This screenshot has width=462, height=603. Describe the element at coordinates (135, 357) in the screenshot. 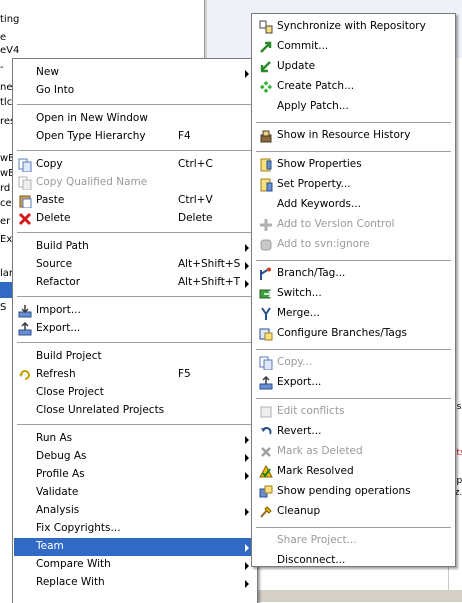

I see `menu-item-build-project: Build Project` at that location.